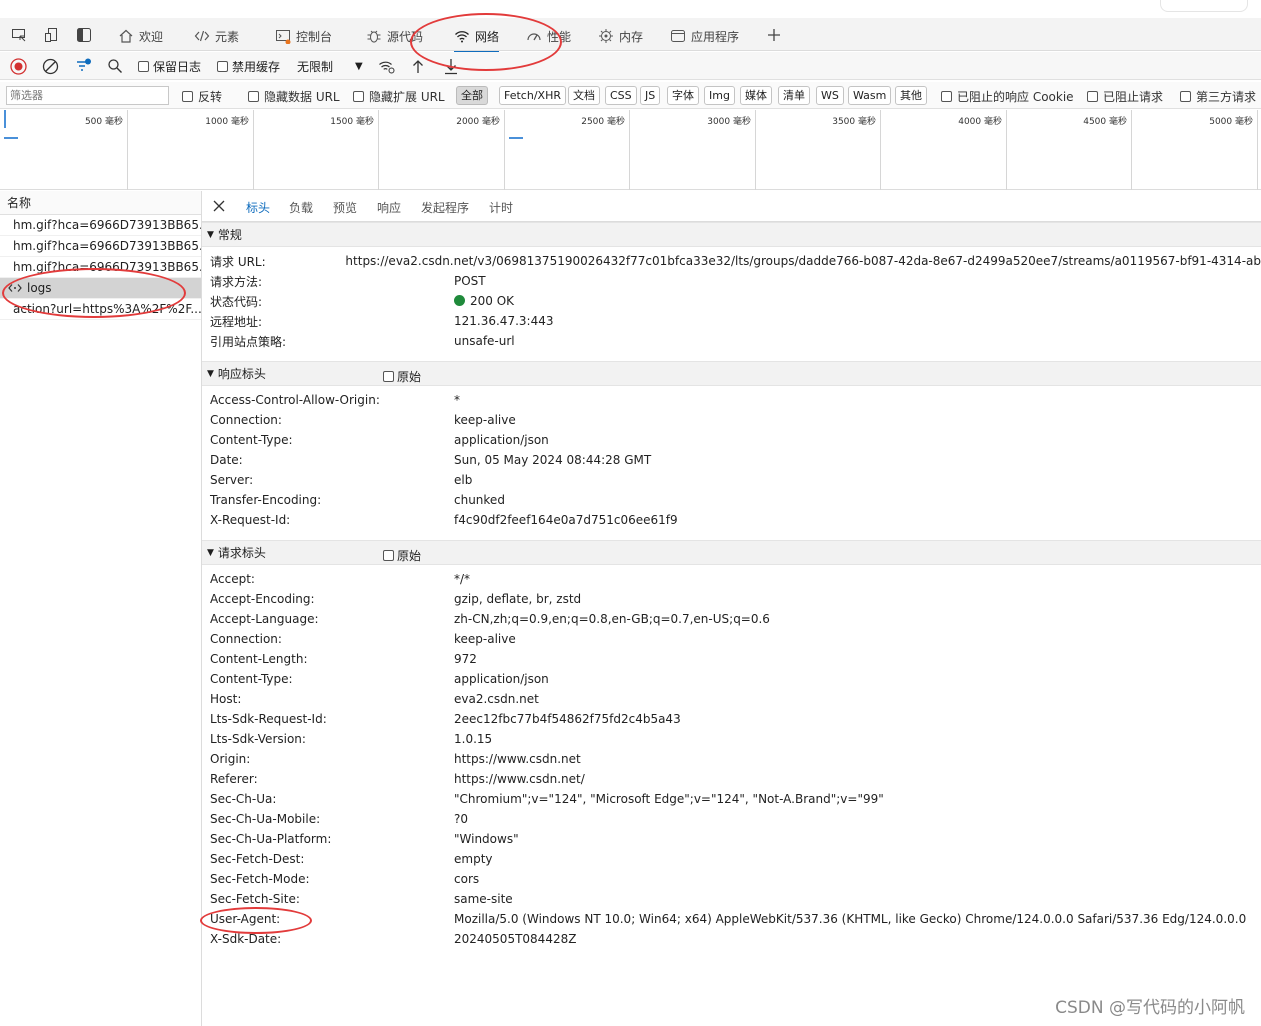 The height and width of the screenshot is (1026, 1261). I want to click on filter-chip-img: Img, so click(719, 95).